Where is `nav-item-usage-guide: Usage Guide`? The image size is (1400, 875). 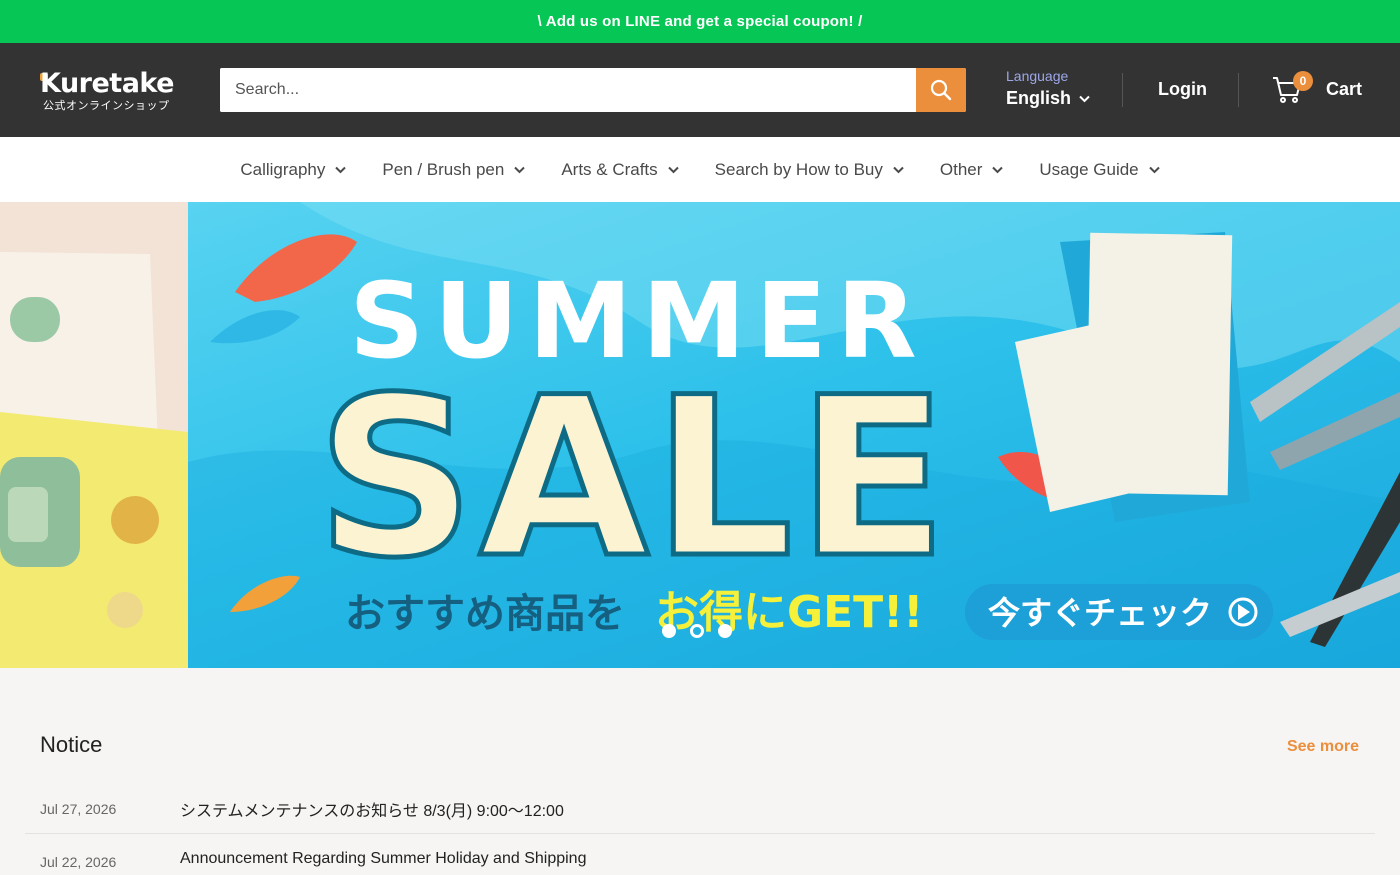
nav-item-usage-guide: Usage Guide is located at coordinates (1099, 170).